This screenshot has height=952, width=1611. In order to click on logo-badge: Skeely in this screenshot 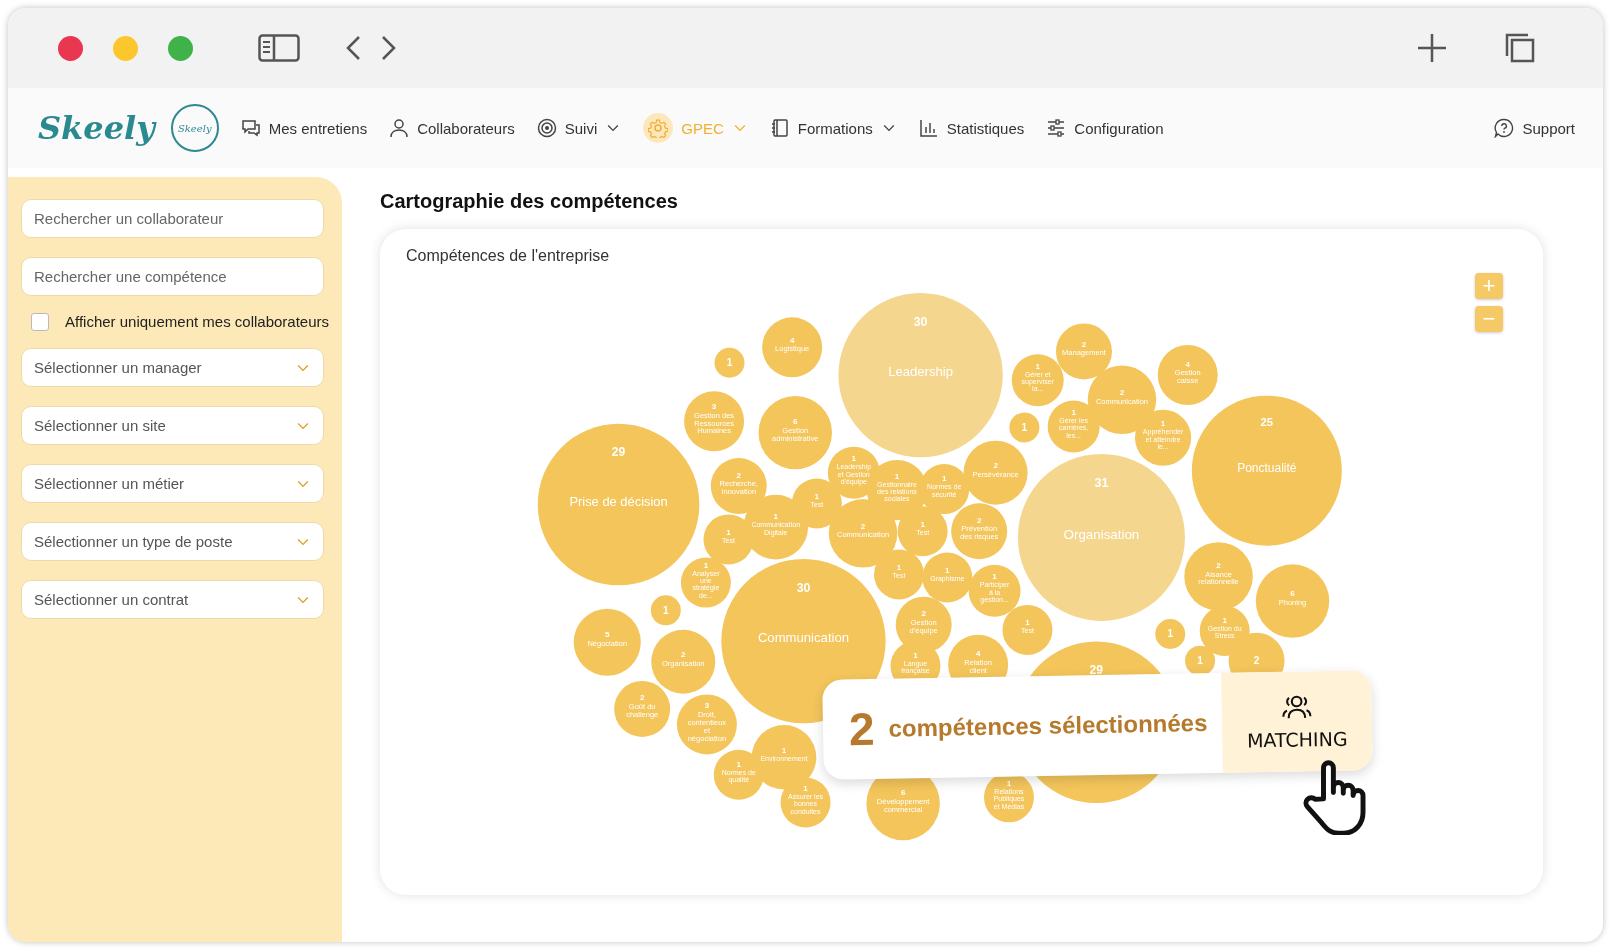, I will do `click(194, 128)`.